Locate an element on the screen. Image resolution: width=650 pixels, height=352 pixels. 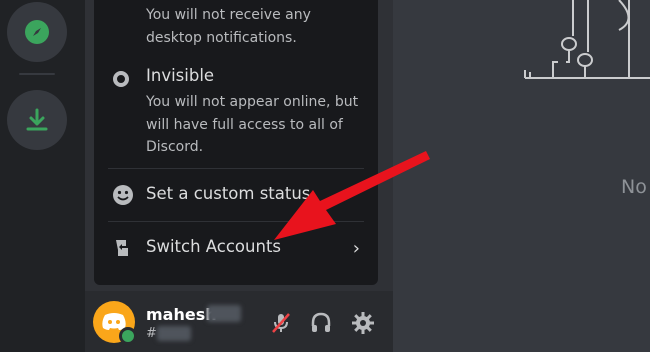
server-rail is located at coordinates (42, 176).